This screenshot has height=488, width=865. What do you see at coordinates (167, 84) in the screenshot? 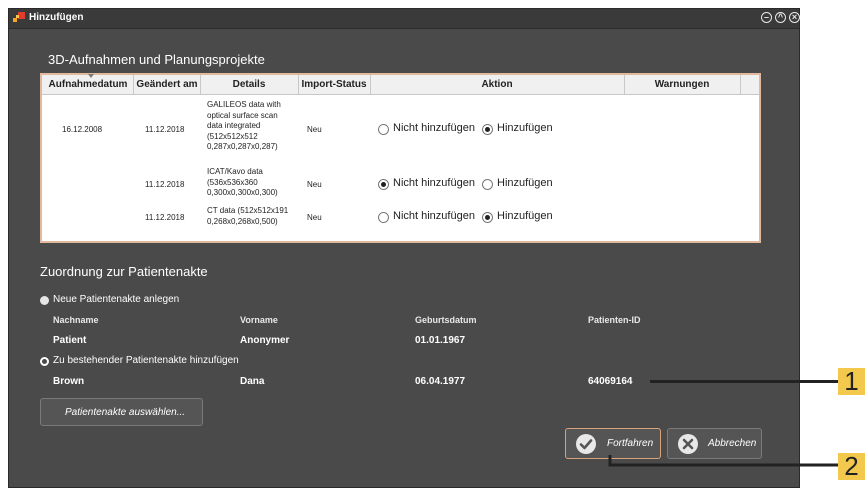
I see `col-header-geaendert: Geändert am` at bounding box center [167, 84].